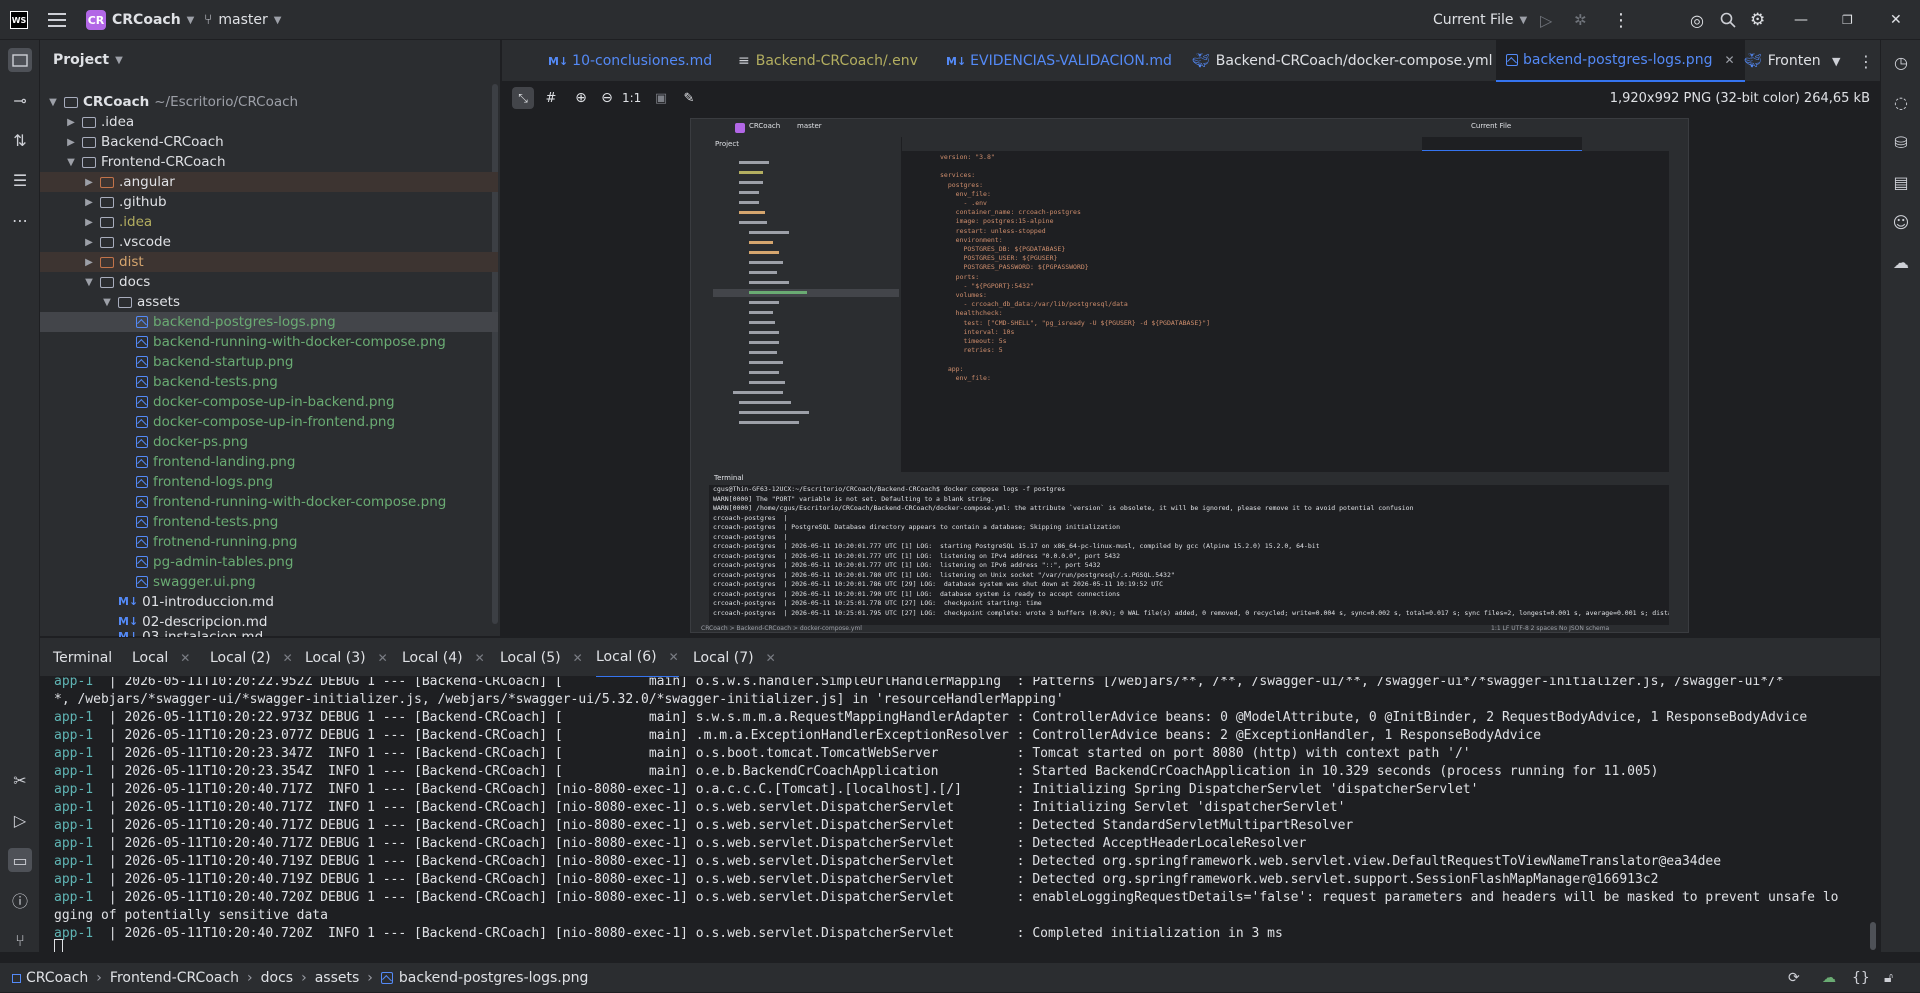  Describe the element at coordinates (20, 140) in the screenshot. I see `pull-requests-icon: ⇅` at that location.